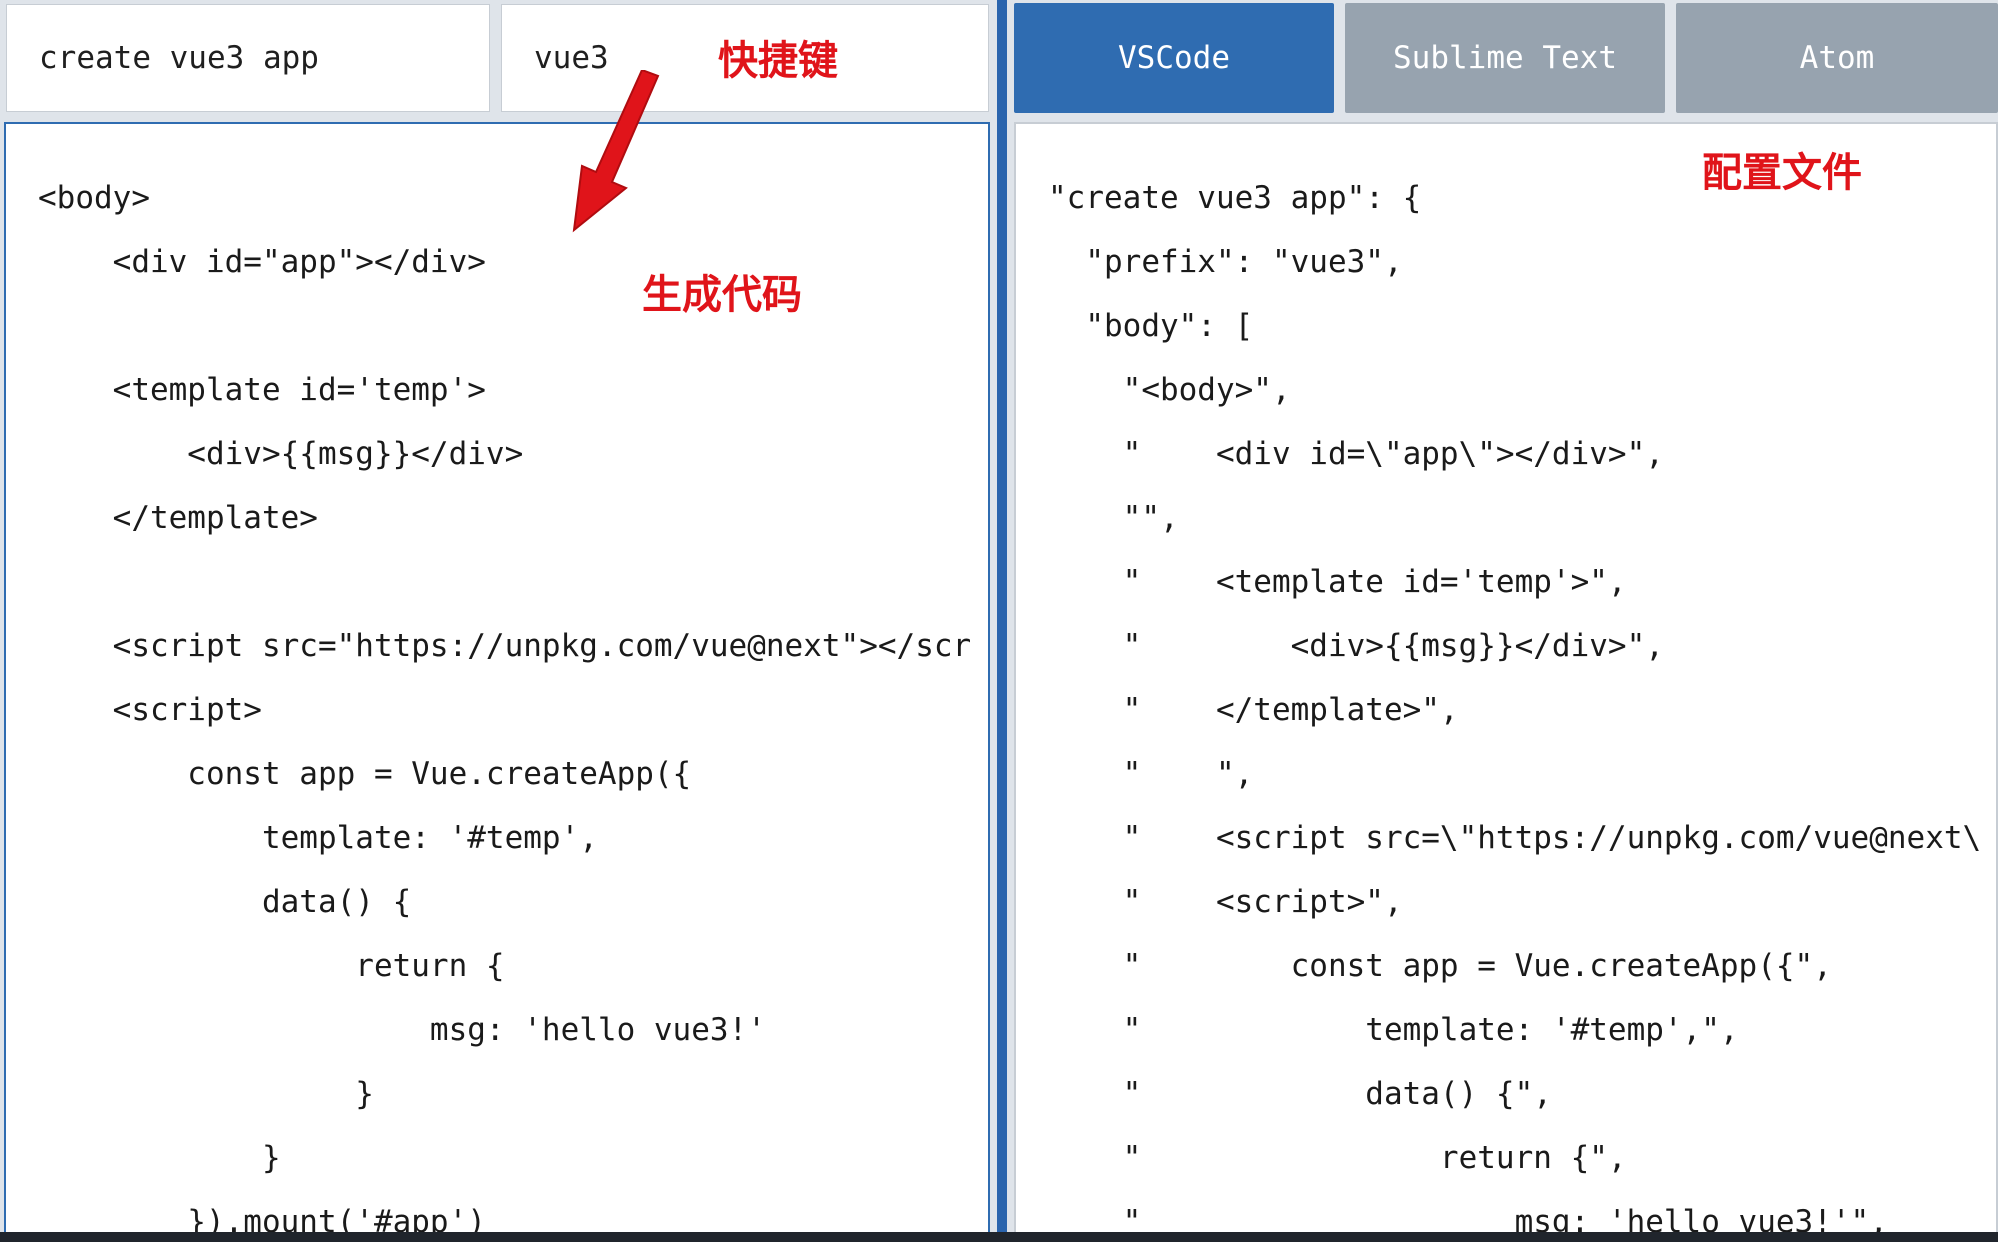 The image size is (1998, 1242). What do you see at coordinates (1002, 621) in the screenshot?
I see `panel-divider` at bounding box center [1002, 621].